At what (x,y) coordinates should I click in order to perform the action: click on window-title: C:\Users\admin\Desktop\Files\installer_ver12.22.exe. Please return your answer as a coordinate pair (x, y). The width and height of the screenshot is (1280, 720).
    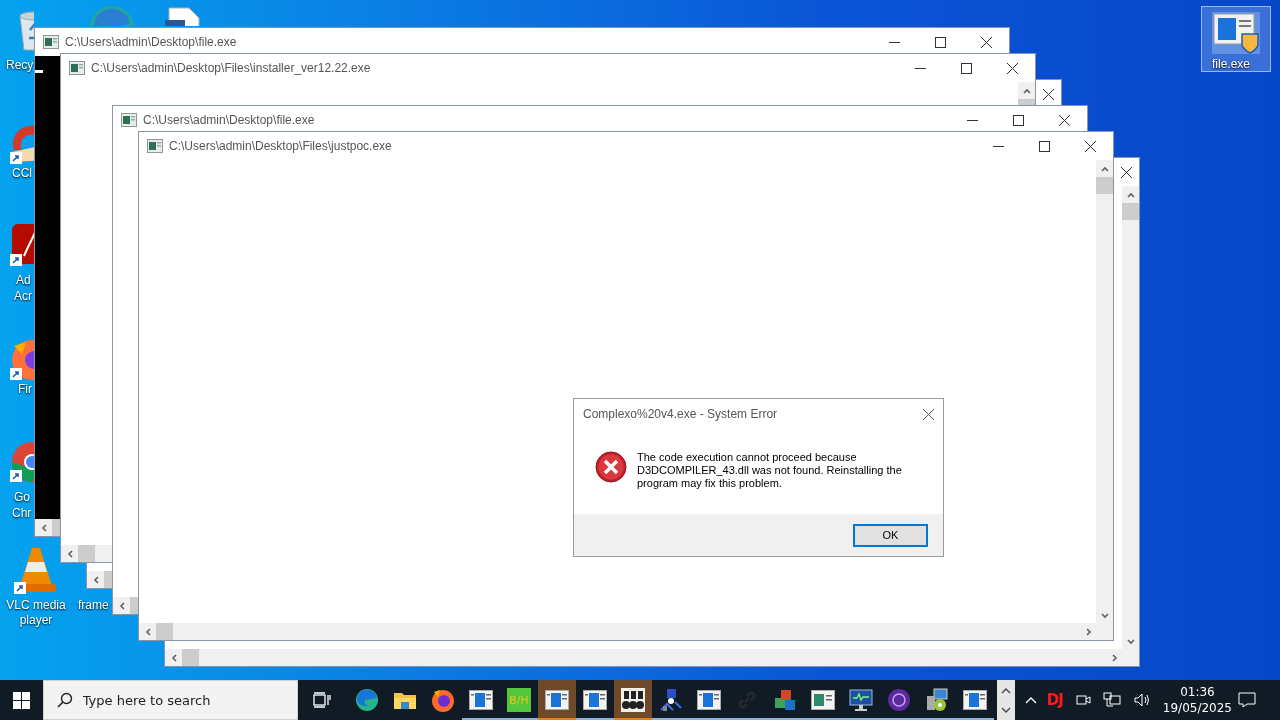
    Looking at the image, I should click on (231, 68).